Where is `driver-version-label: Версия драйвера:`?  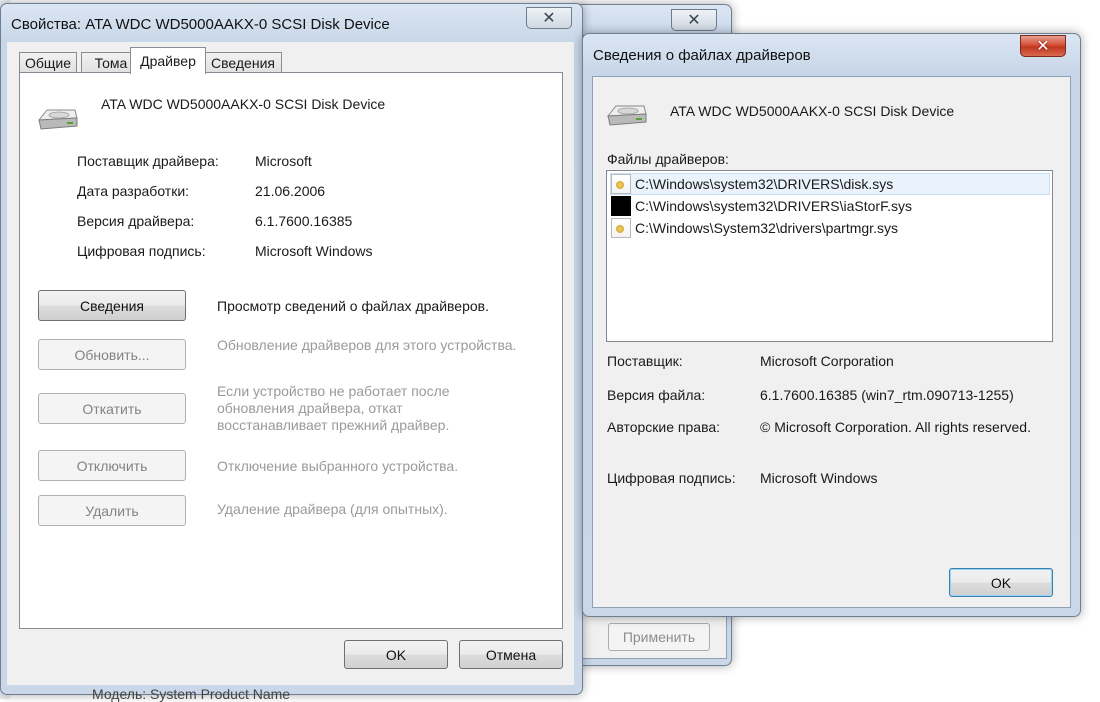 driver-version-label: Версия драйвера: is located at coordinates (136, 221).